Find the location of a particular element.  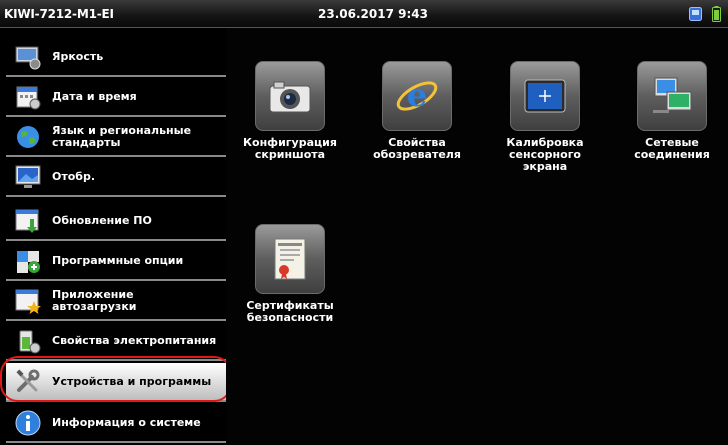

touch-calibration-icon is located at coordinates (545, 96).